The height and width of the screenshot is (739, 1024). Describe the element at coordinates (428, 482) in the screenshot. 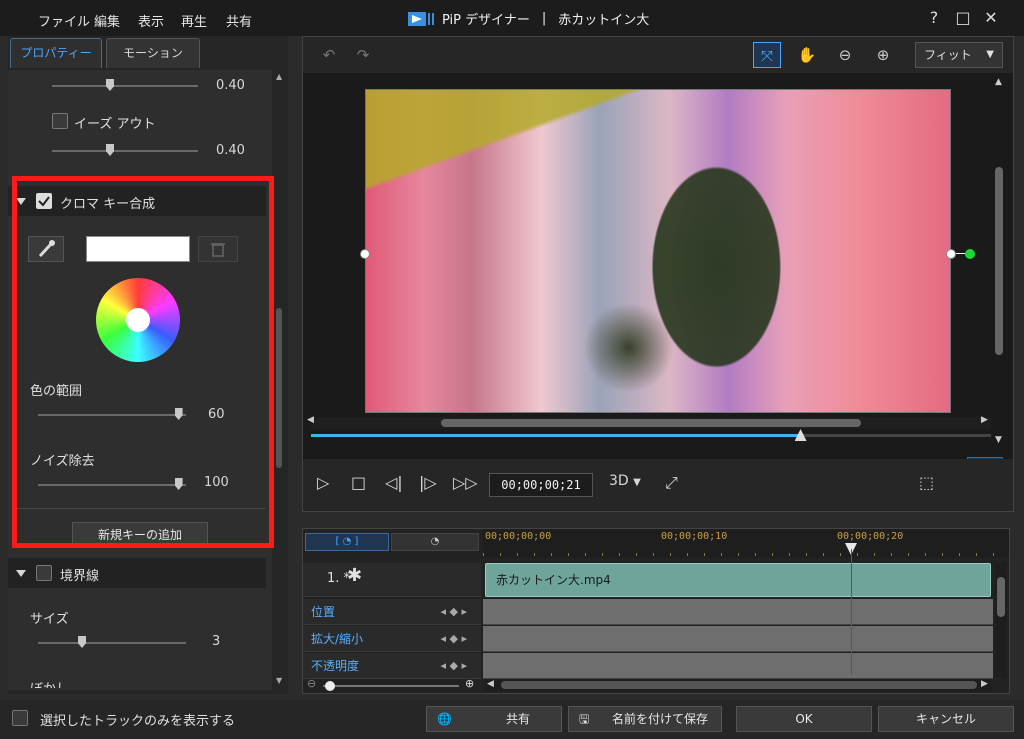

I see `next-frame-icon: |▷` at that location.